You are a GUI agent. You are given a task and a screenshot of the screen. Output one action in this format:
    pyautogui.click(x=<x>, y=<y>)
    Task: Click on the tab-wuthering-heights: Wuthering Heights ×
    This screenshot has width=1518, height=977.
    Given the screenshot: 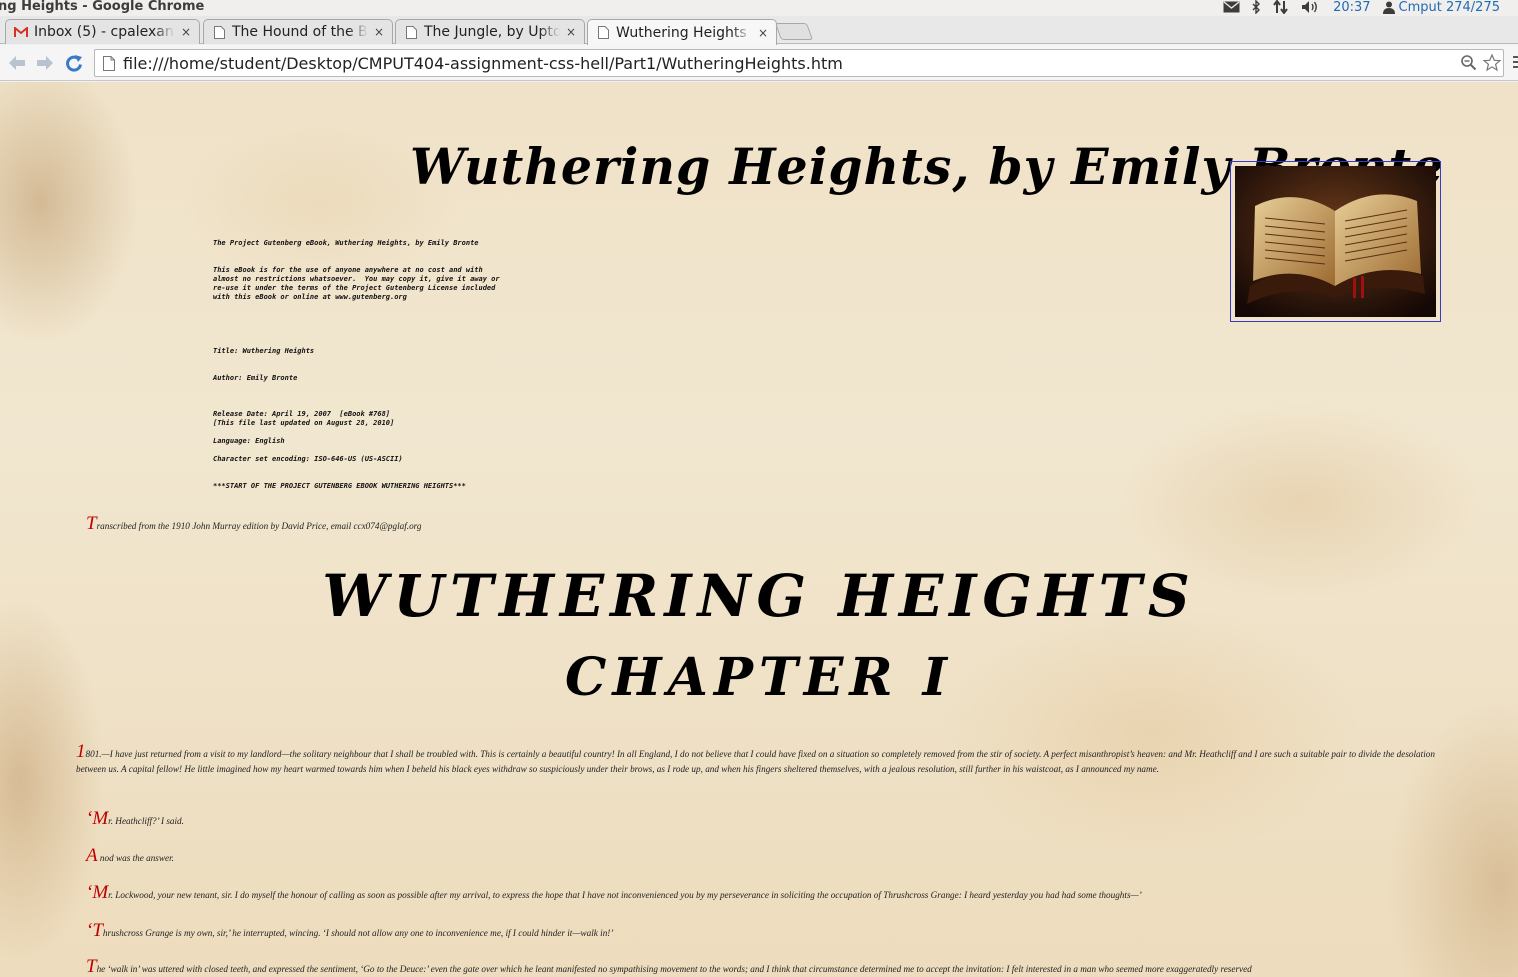 What is the action you would take?
    pyautogui.click(x=682, y=32)
    